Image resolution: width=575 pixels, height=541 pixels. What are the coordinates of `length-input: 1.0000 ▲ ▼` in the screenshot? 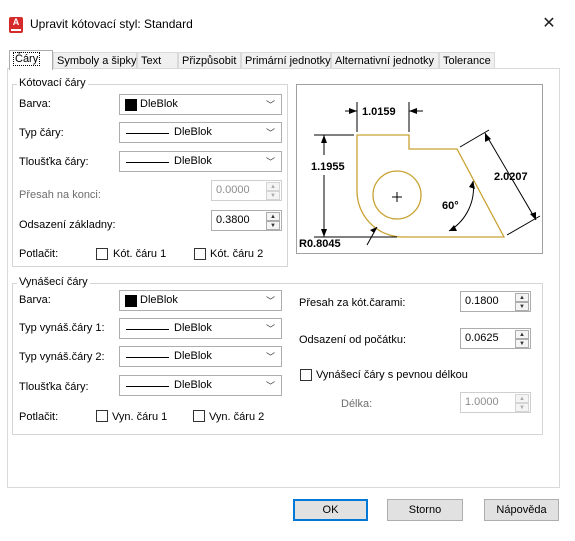 It's located at (495, 402).